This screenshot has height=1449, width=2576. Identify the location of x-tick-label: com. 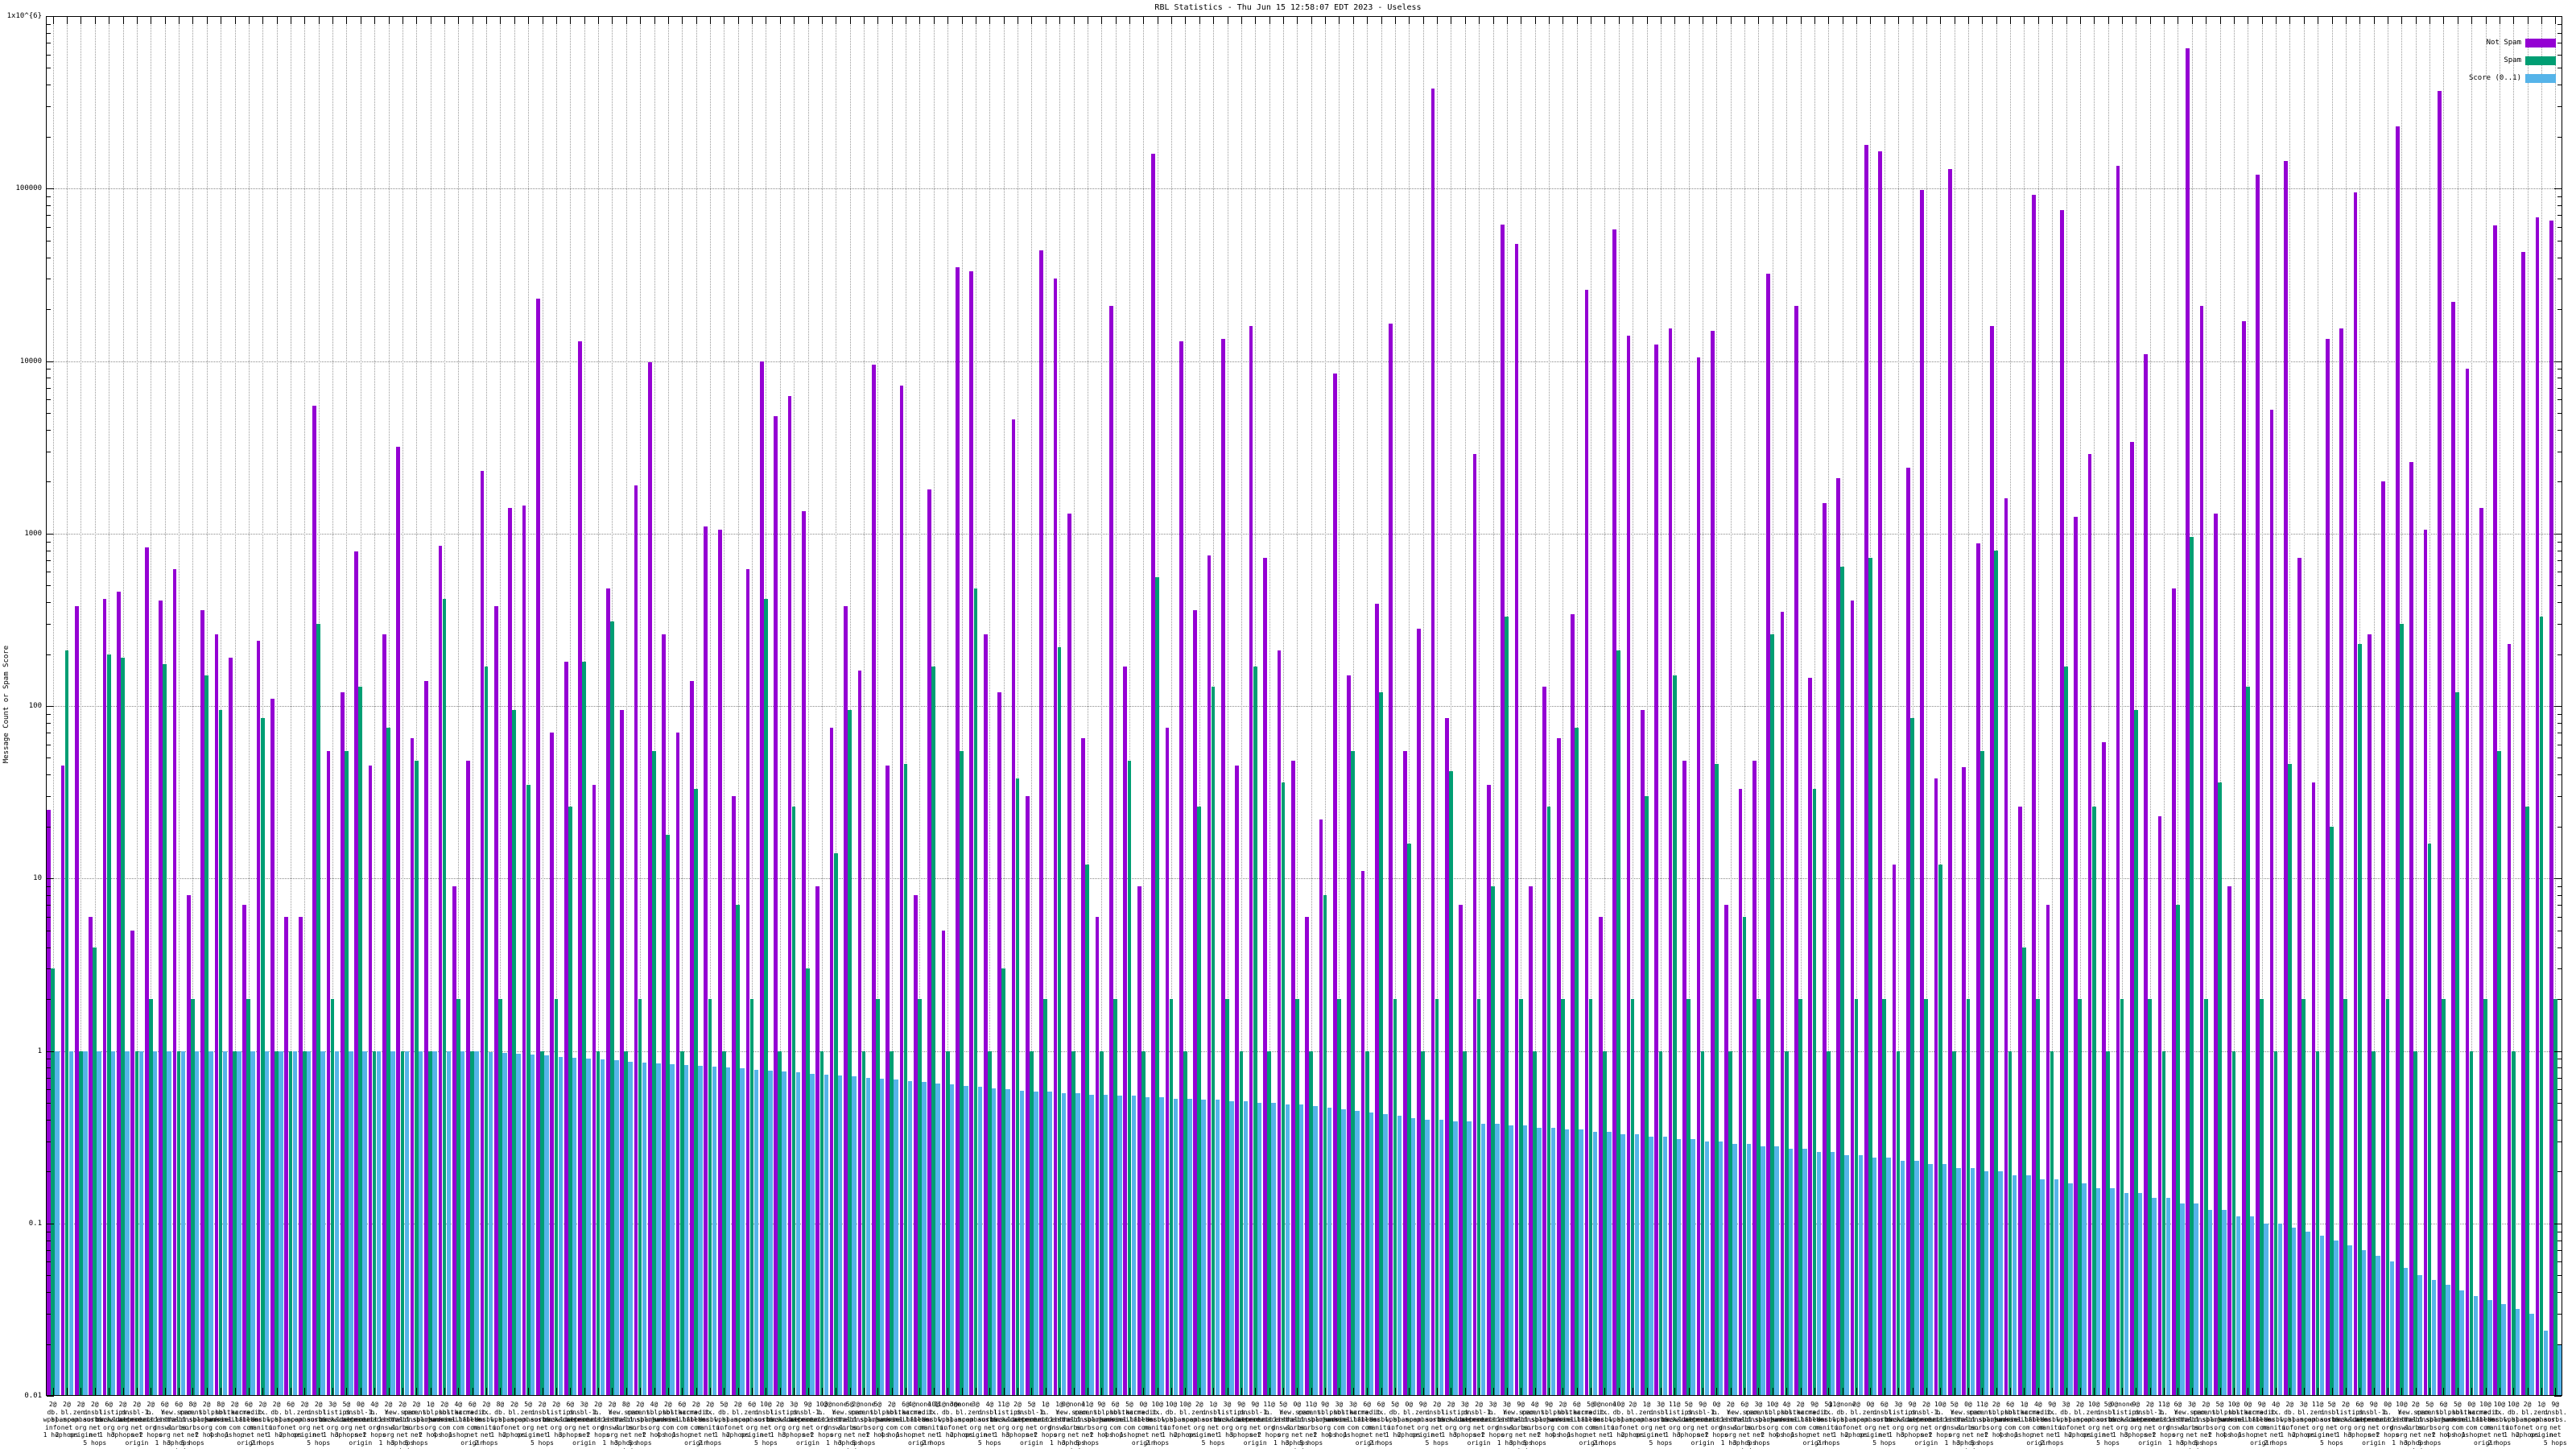
(1800, 1427).